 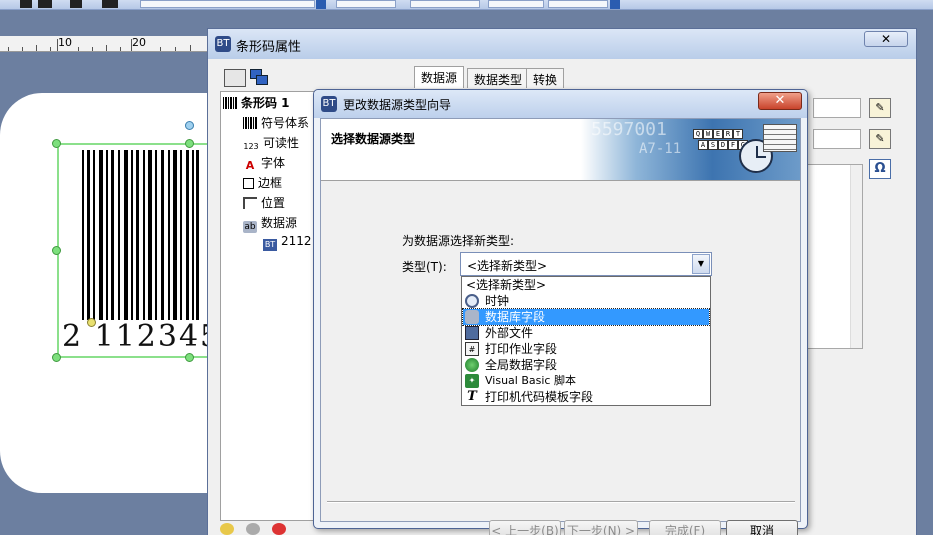 What do you see at coordinates (586, 301) in the screenshot?
I see `dropdown-option-clock: 时钟` at bounding box center [586, 301].